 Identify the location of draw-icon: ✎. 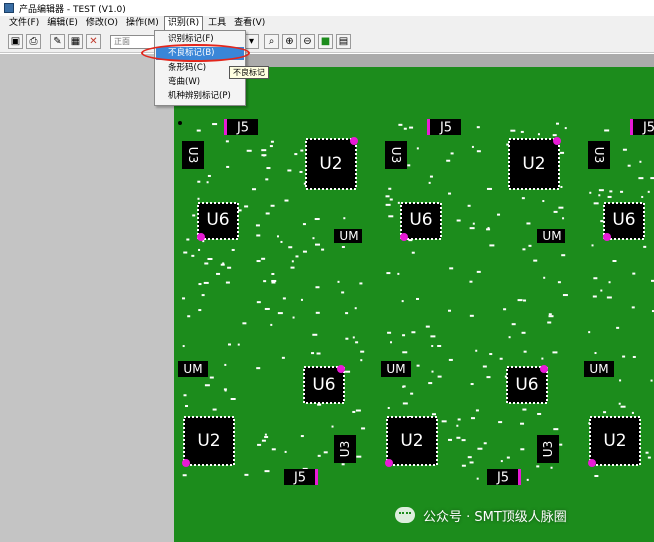
(57, 41).